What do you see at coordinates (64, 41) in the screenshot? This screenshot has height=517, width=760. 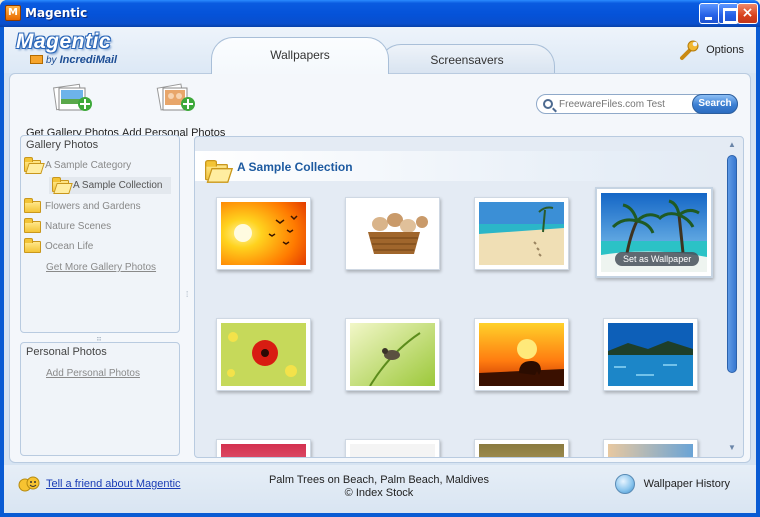 I see `logo-title: Magentic` at bounding box center [64, 41].